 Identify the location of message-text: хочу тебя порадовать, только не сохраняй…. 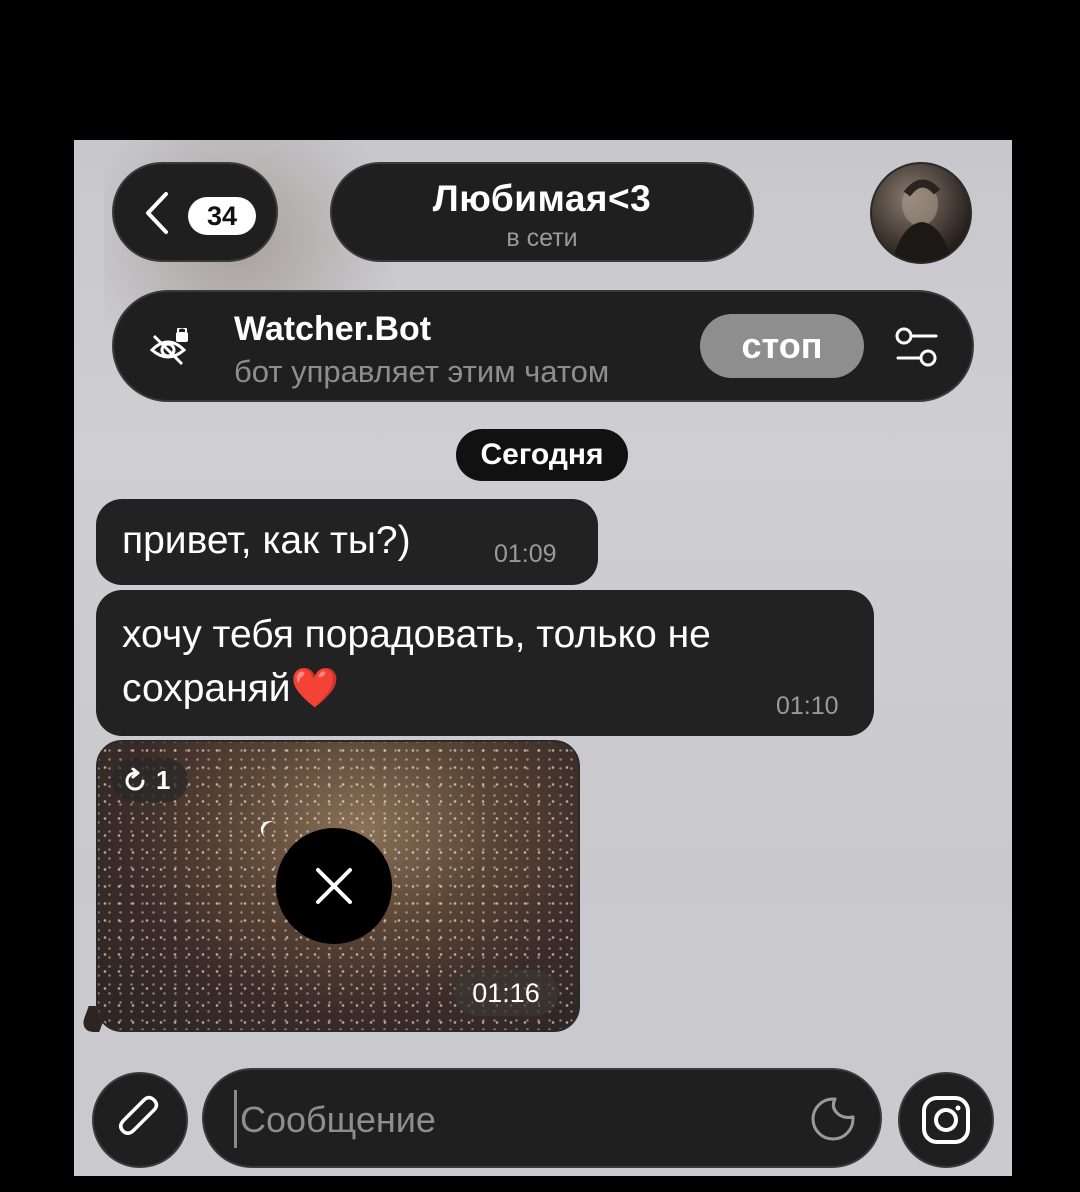
(492, 662).